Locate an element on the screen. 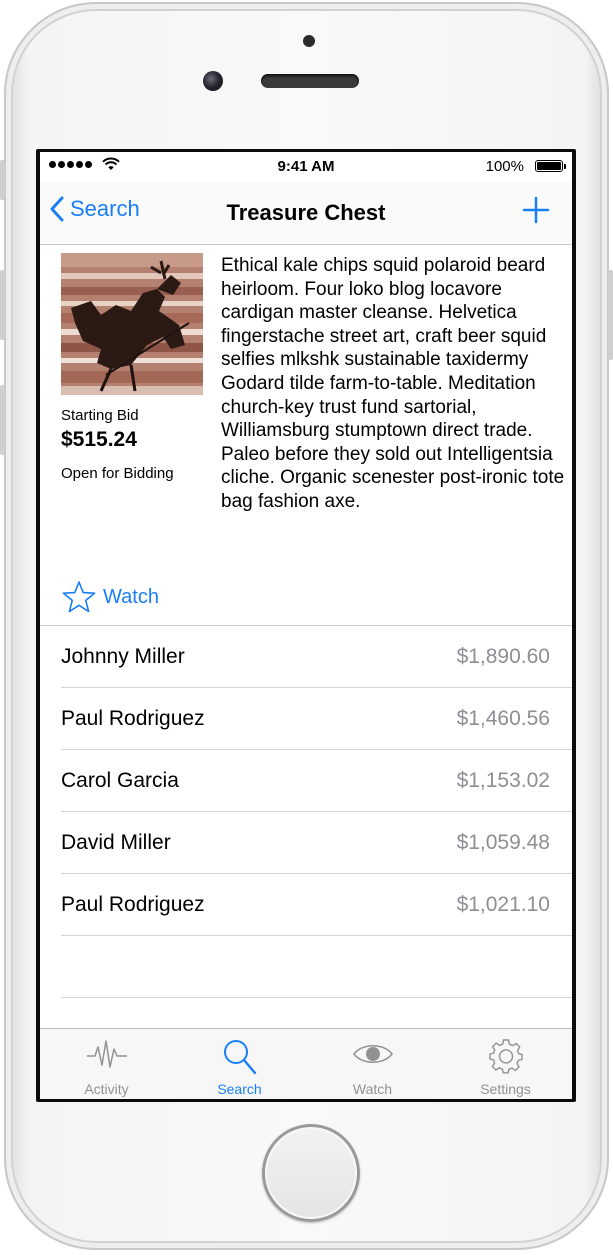 The image size is (613, 1255). tab-label: Watch is located at coordinates (372, 1089).